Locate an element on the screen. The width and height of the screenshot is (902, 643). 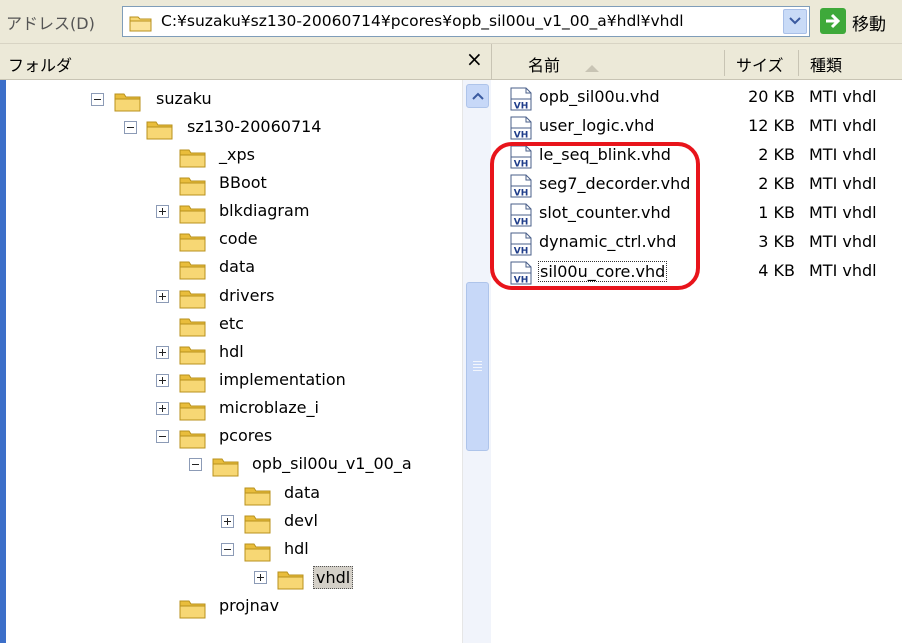
address-dropdown-button is located at coordinates (795, 21).